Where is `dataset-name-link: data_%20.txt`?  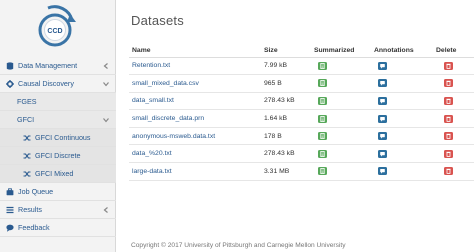
dataset-name-link: data_%20.txt is located at coordinates (195, 154).